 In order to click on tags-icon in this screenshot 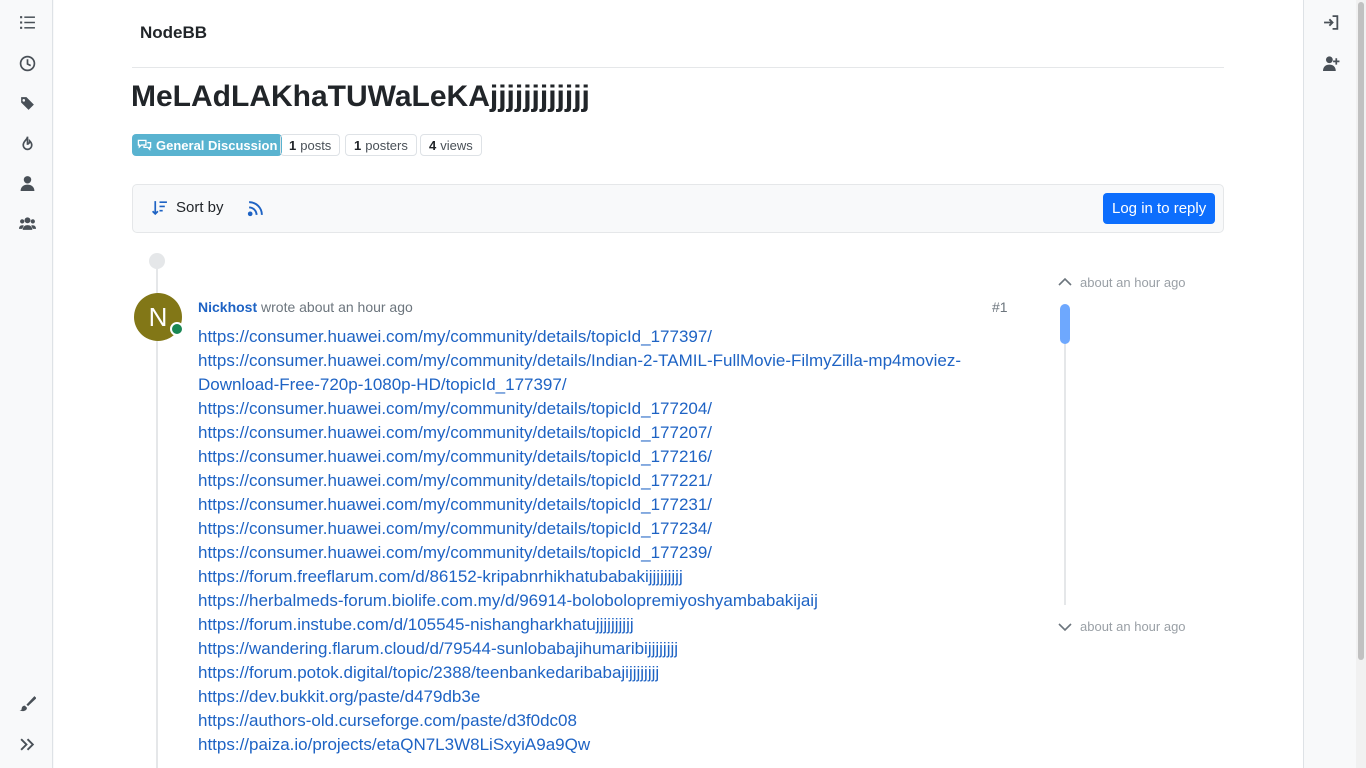, I will do `click(27, 103)`.